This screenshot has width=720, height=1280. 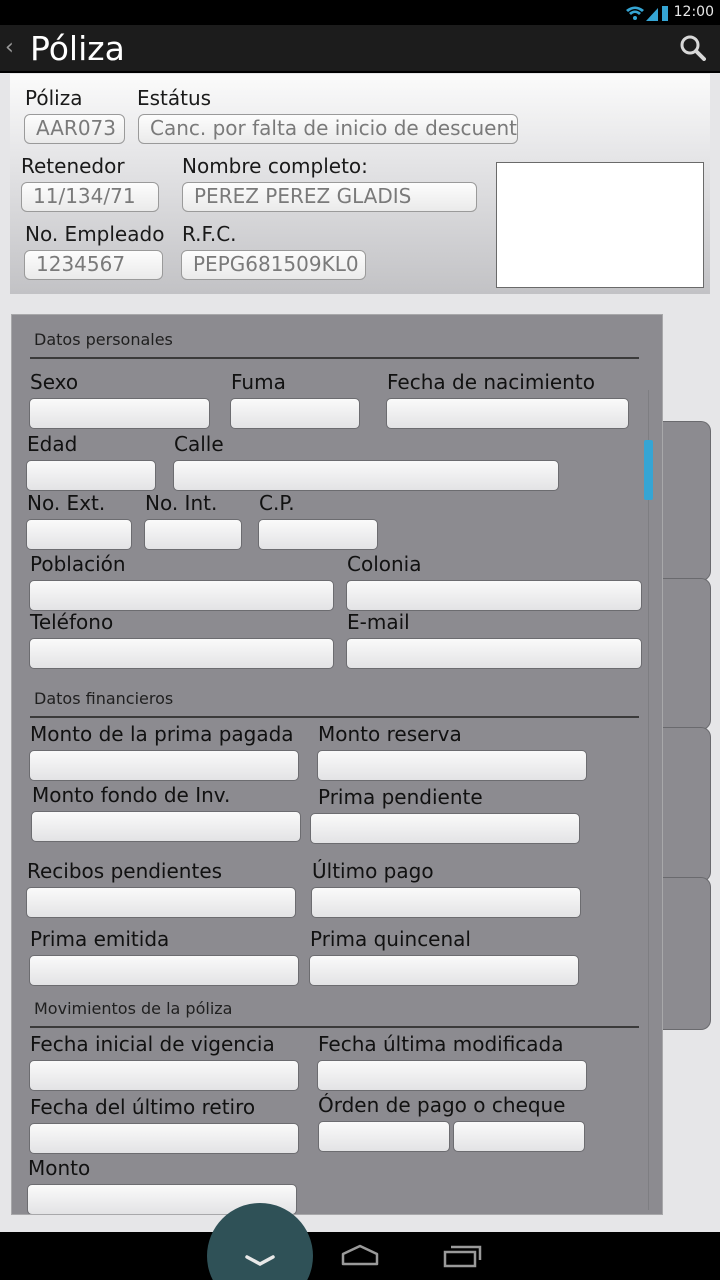 What do you see at coordinates (441, 1044) in the screenshot?
I see `fecha-ultima-mod-label: Fecha última modificada` at bounding box center [441, 1044].